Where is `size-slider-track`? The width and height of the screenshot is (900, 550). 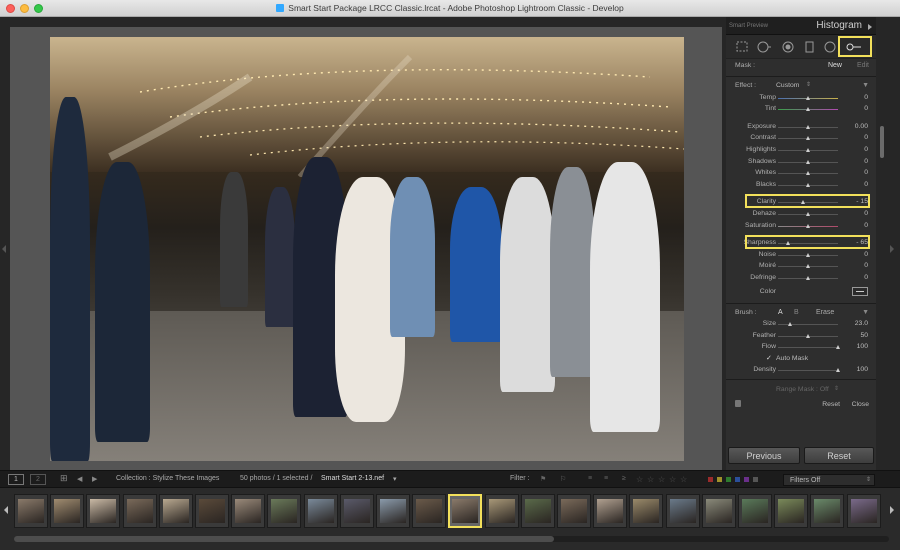 size-slider-track is located at coordinates (808, 324).